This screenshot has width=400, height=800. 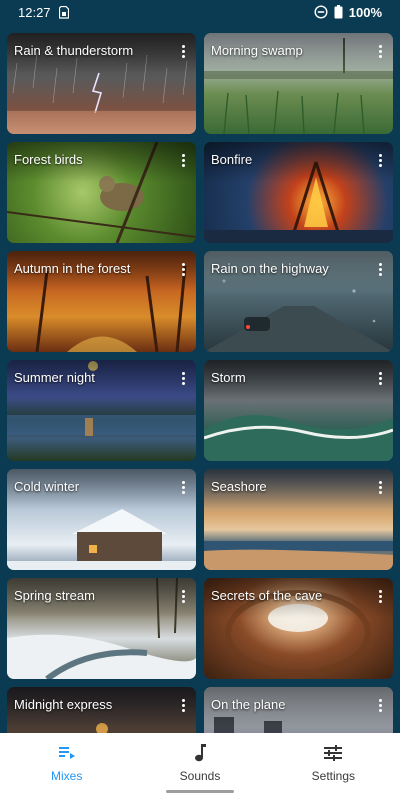 What do you see at coordinates (101, 628) in the screenshot?
I see `mix-card-spring-stream: Spring stream` at bounding box center [101, 628].